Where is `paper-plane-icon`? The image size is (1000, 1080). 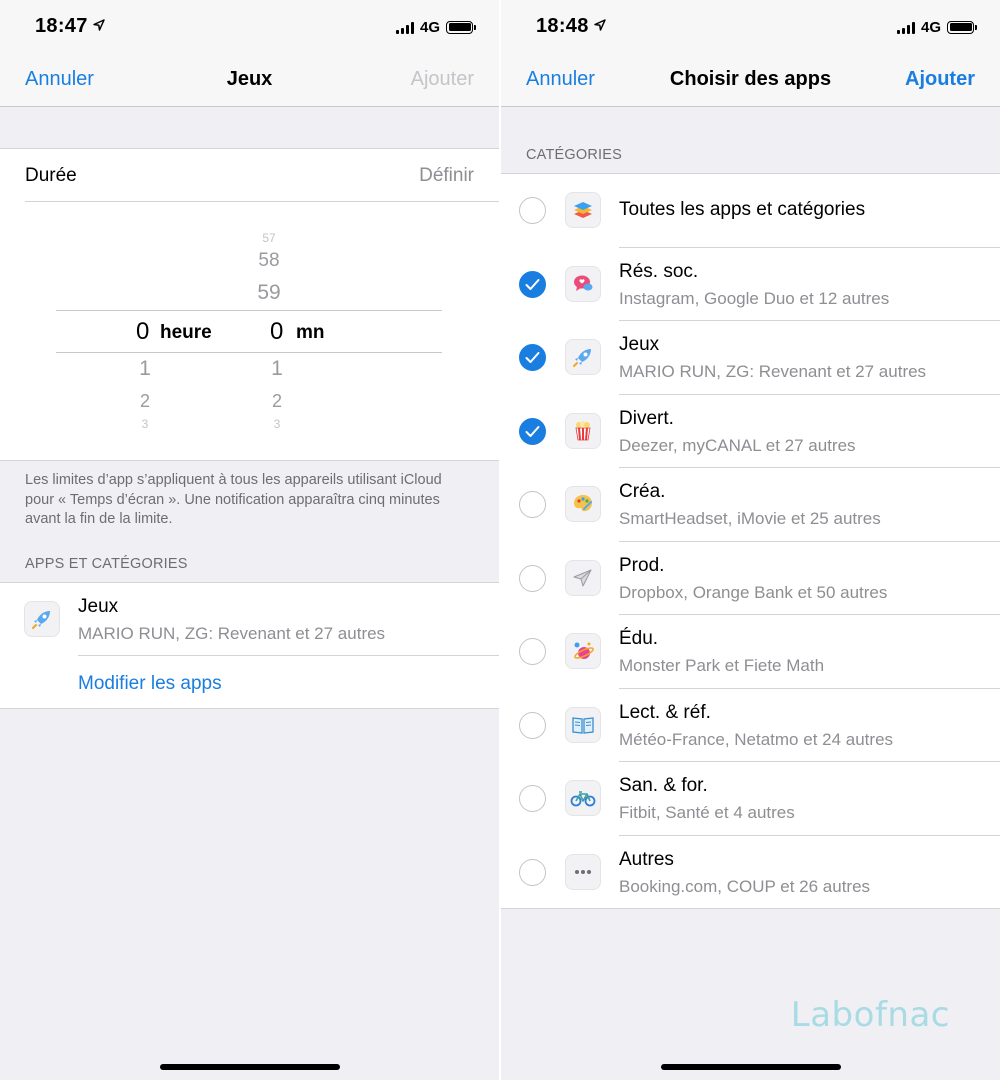
paper-plane-icon is located at coordinates (583, 577).